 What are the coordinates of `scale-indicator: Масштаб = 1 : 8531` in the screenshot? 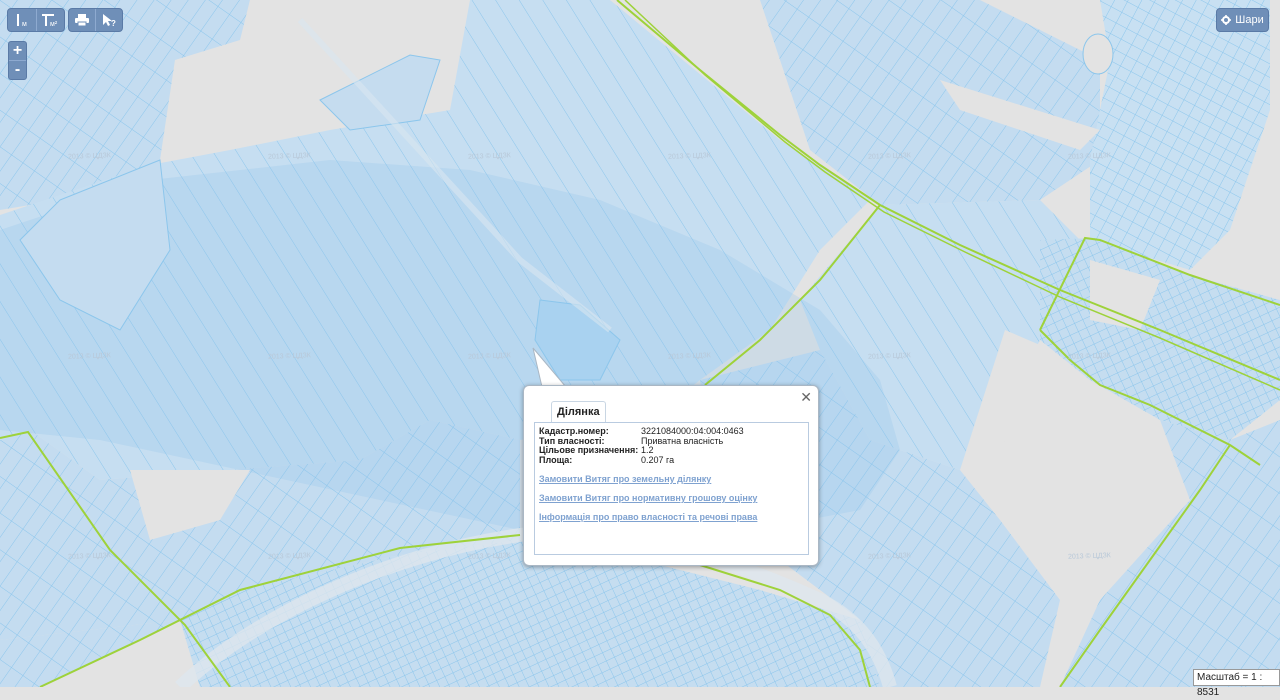 It's located at (1236, 683).